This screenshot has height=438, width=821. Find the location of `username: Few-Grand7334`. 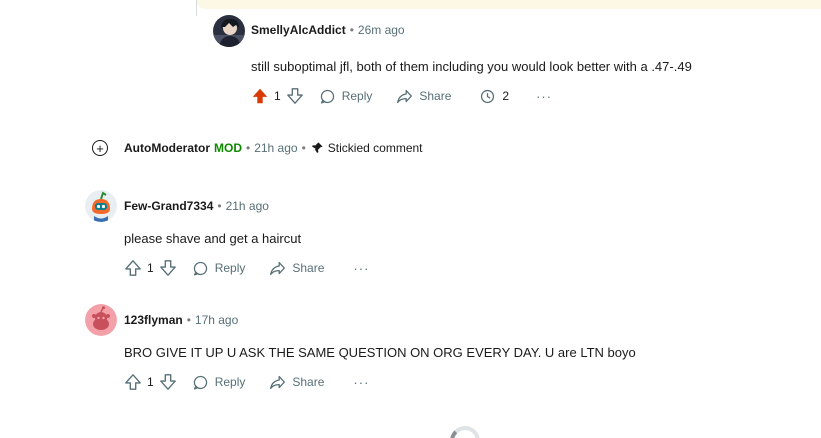

username: Few-Grand7334 is located at coordinates (168, 206).